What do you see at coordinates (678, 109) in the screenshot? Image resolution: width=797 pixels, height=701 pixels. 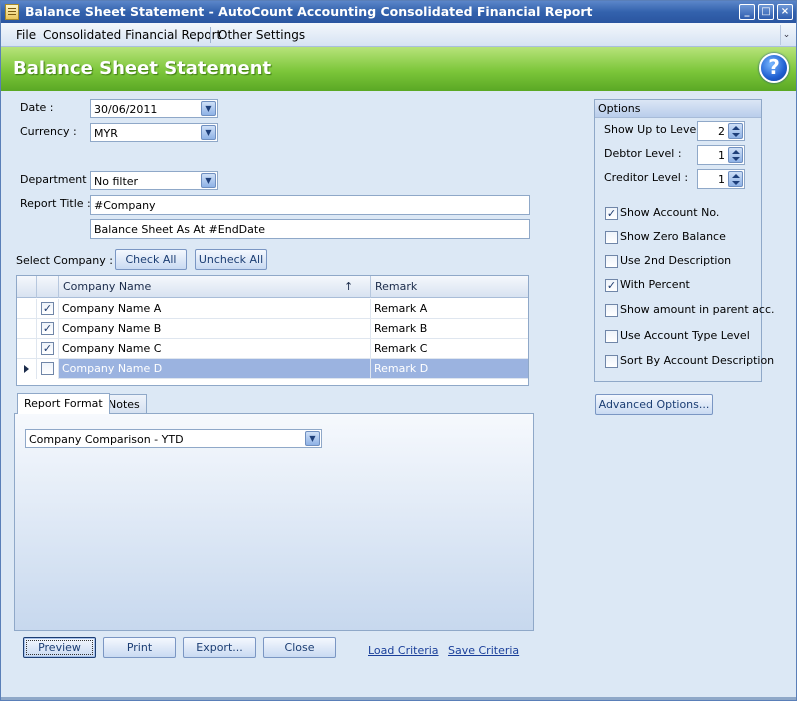 I see `options-title: Options` at bounding box center [678, 109].